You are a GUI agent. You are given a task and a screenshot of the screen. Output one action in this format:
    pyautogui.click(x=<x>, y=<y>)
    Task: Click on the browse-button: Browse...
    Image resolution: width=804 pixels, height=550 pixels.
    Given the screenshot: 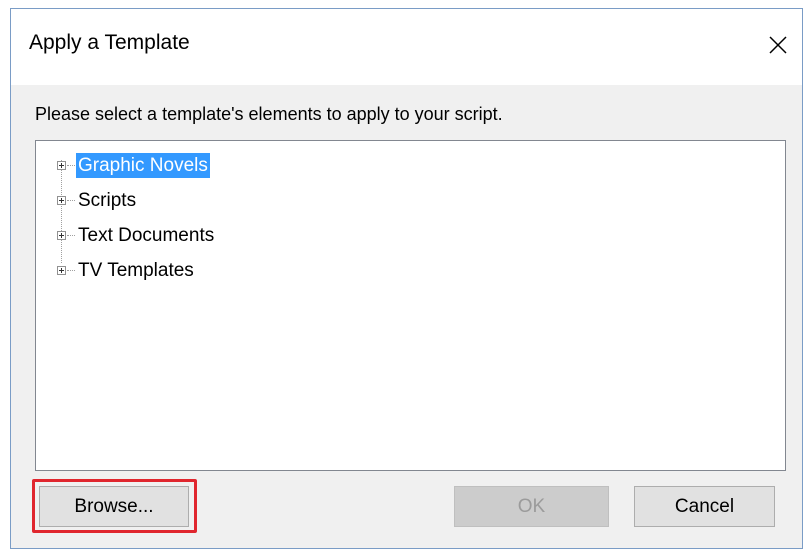 What is the action you would take?
    pyautogui.click(x=114, y=506)
    